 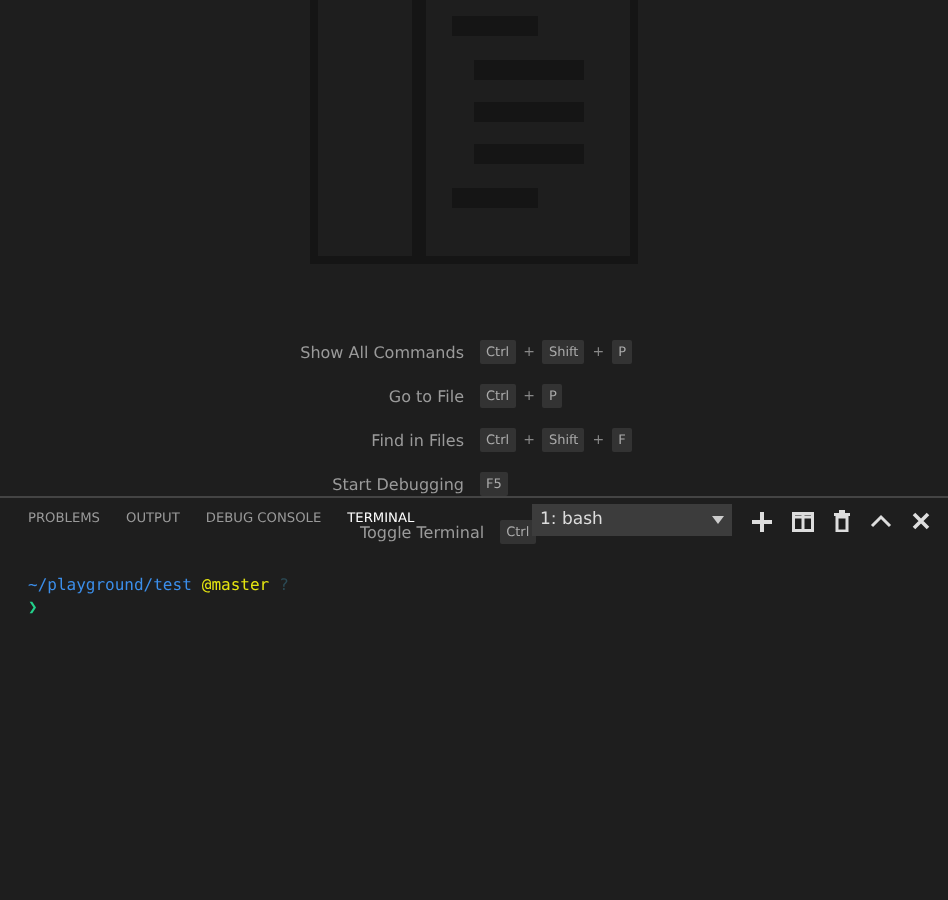 What do you see at coordinates (426, 396) in the screenshot?
I see `shortcut-label: Go to File` at bounding box center [426, 396].